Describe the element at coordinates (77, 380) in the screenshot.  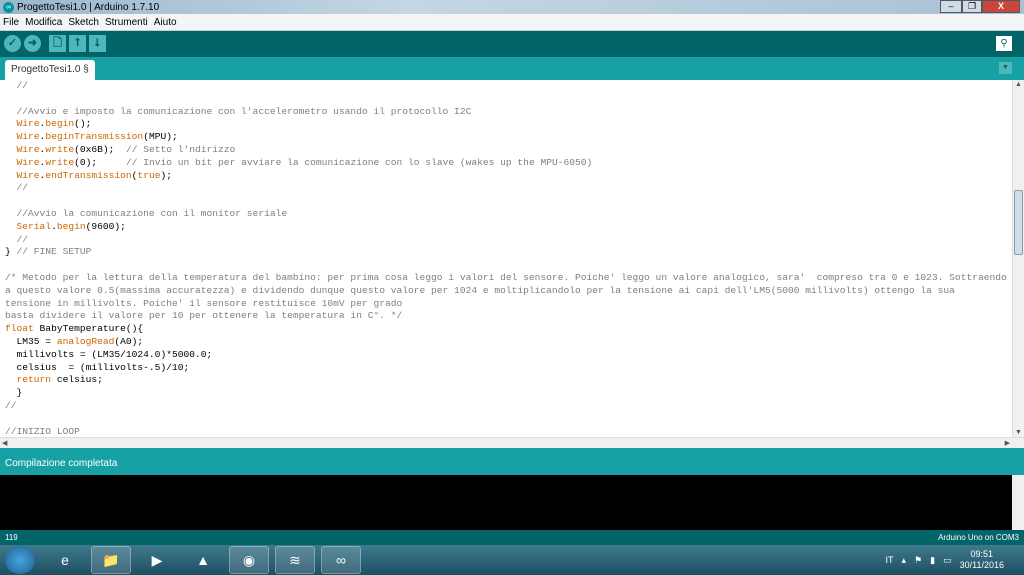
I see `code-token: celsius;` at that location.